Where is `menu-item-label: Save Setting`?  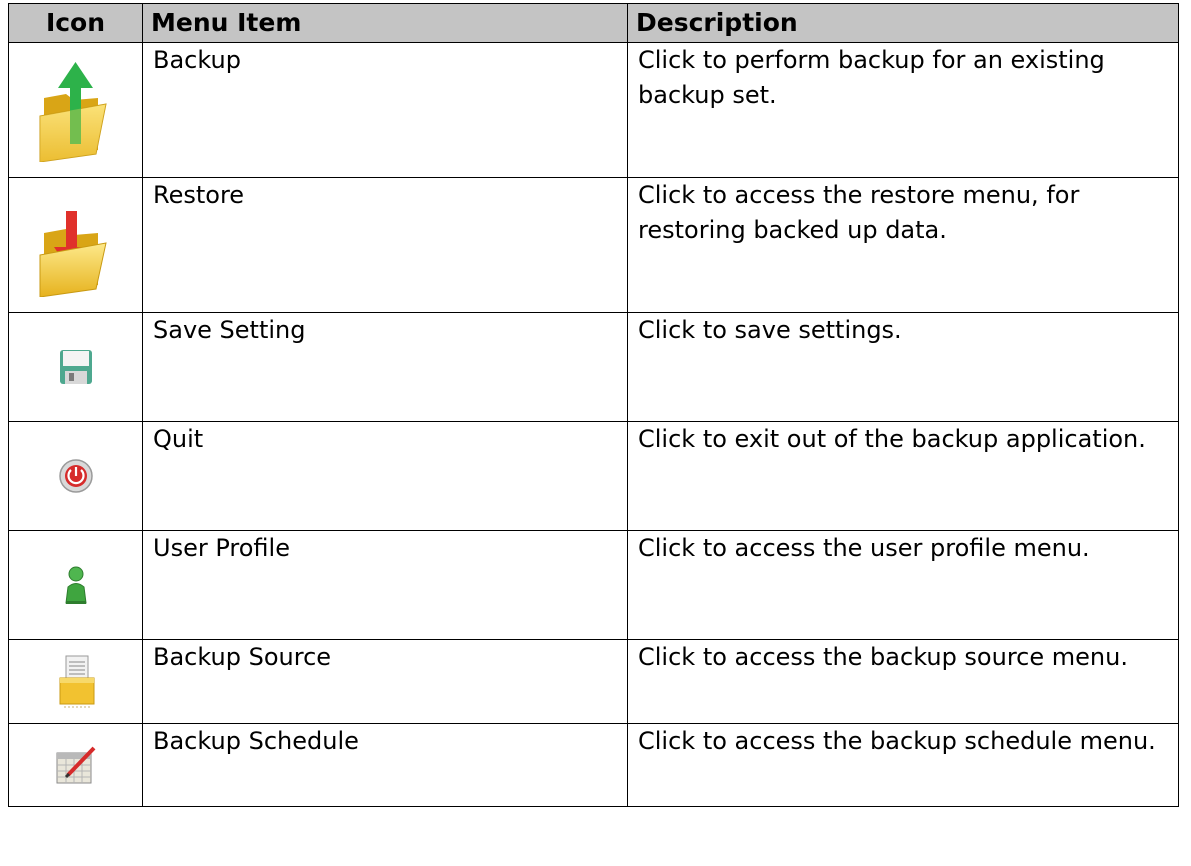 menu-item-label: Save Setting is located at coordinates (385, 367).